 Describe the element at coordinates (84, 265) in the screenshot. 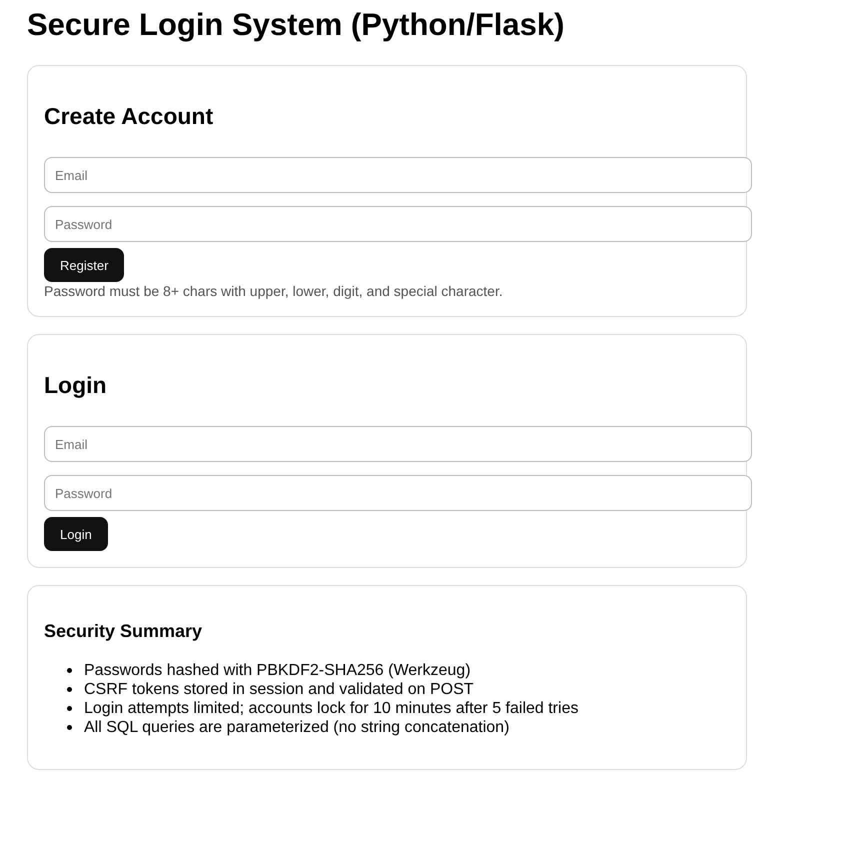

I see `submit-button: Register` at that location.